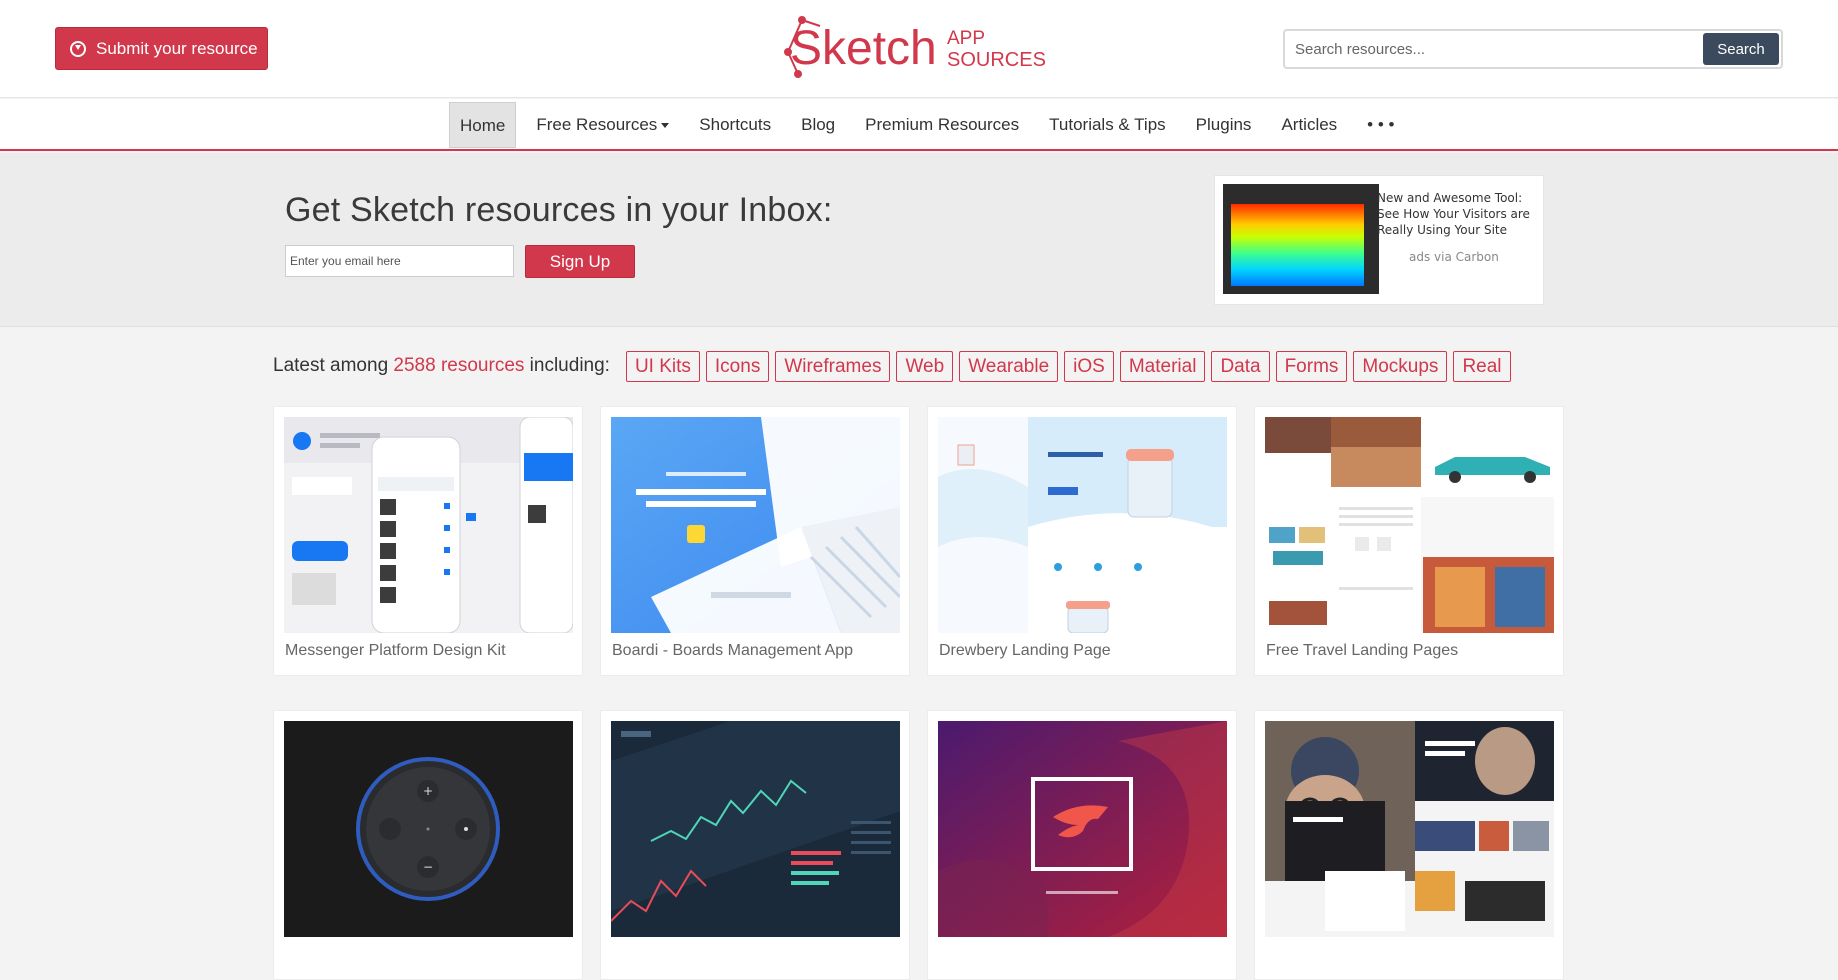  I want to click on tags-lead: Latest among 2588 resources including:, so click(441, 366).